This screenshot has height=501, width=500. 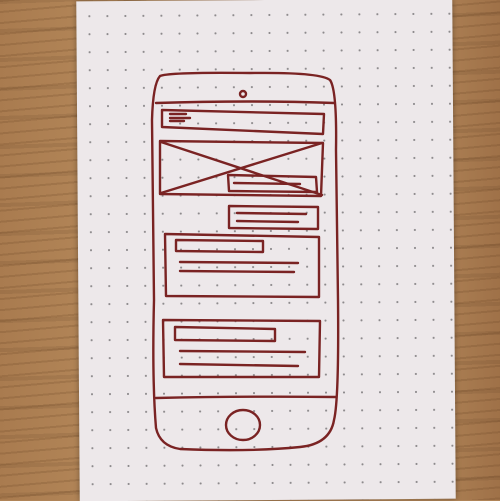 What do you see at coordinates (245, 102) in the screenshot?
I see `top-divider` at bounding box center [245, 102].